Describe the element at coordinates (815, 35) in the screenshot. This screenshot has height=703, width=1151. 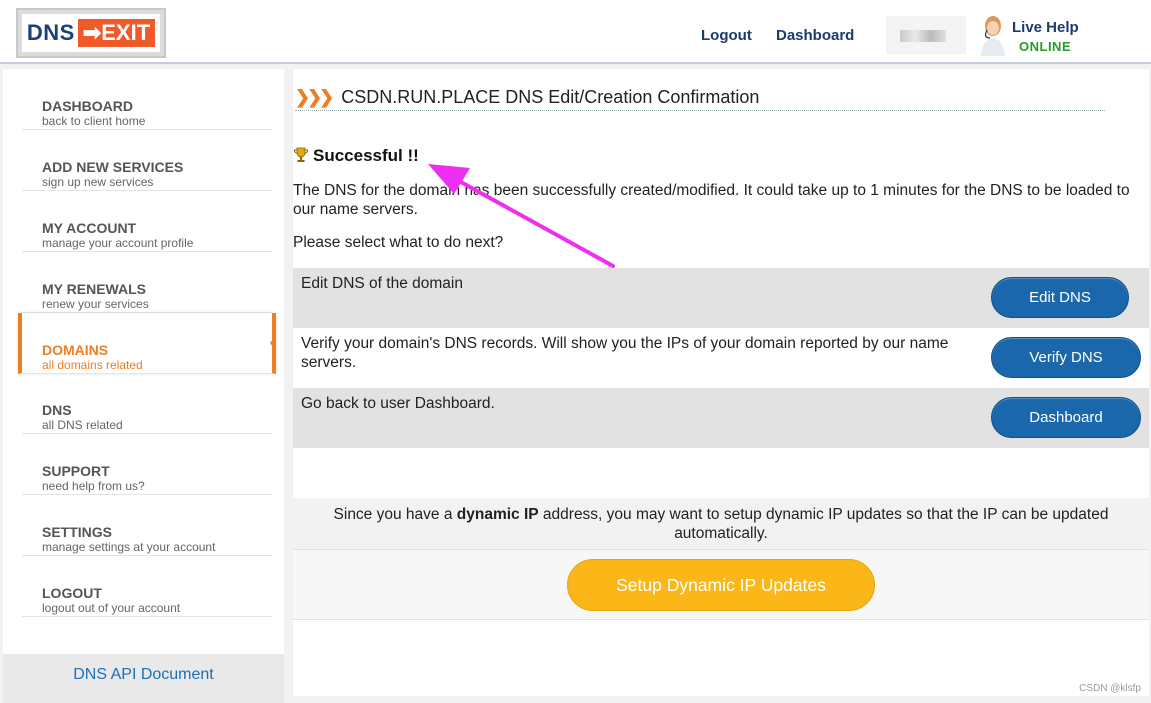
I see `dashboard-link: Dashboard` at that location.